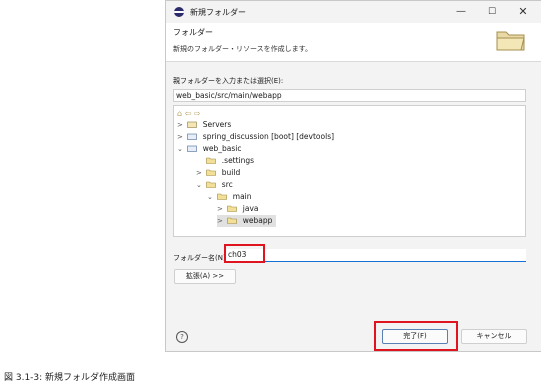  What do you see at coordinates (494, 336) in the screenshot?
I see `cancel-button: キャンセル` at bounding box center [494, 336].